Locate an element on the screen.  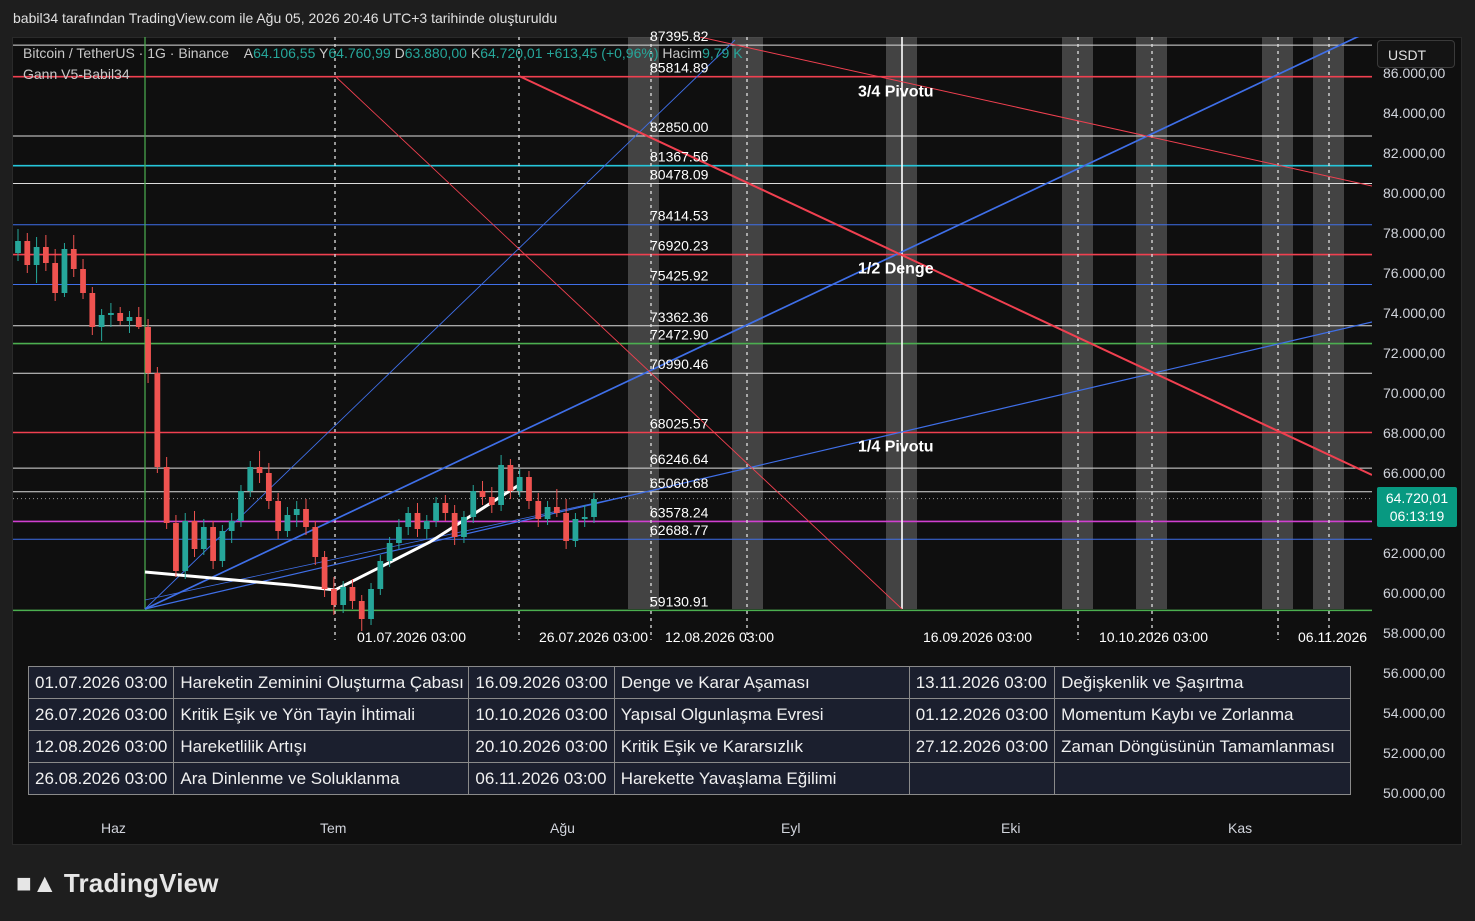
time-axis-label: Eki is located at coordinates (1010, 828).